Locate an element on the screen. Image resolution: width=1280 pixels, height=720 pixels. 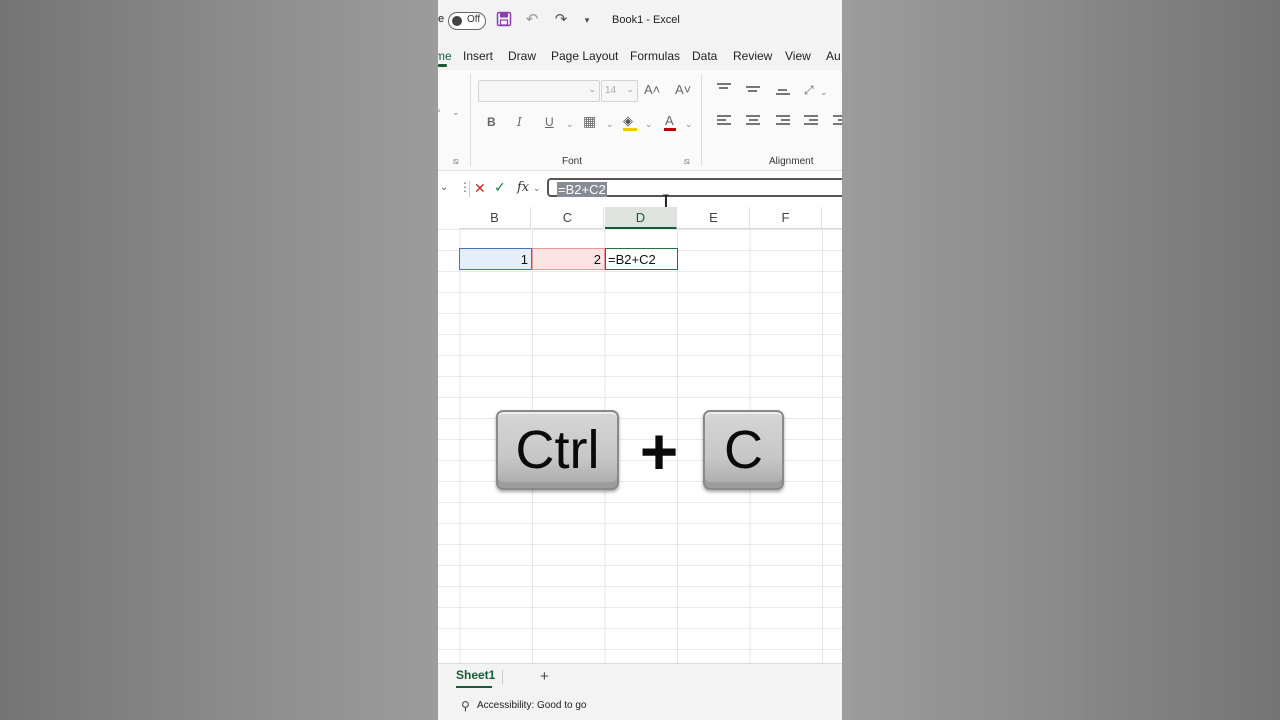
accessibility-status: Accessibility: Good to go is located at coordinates (532, 705).